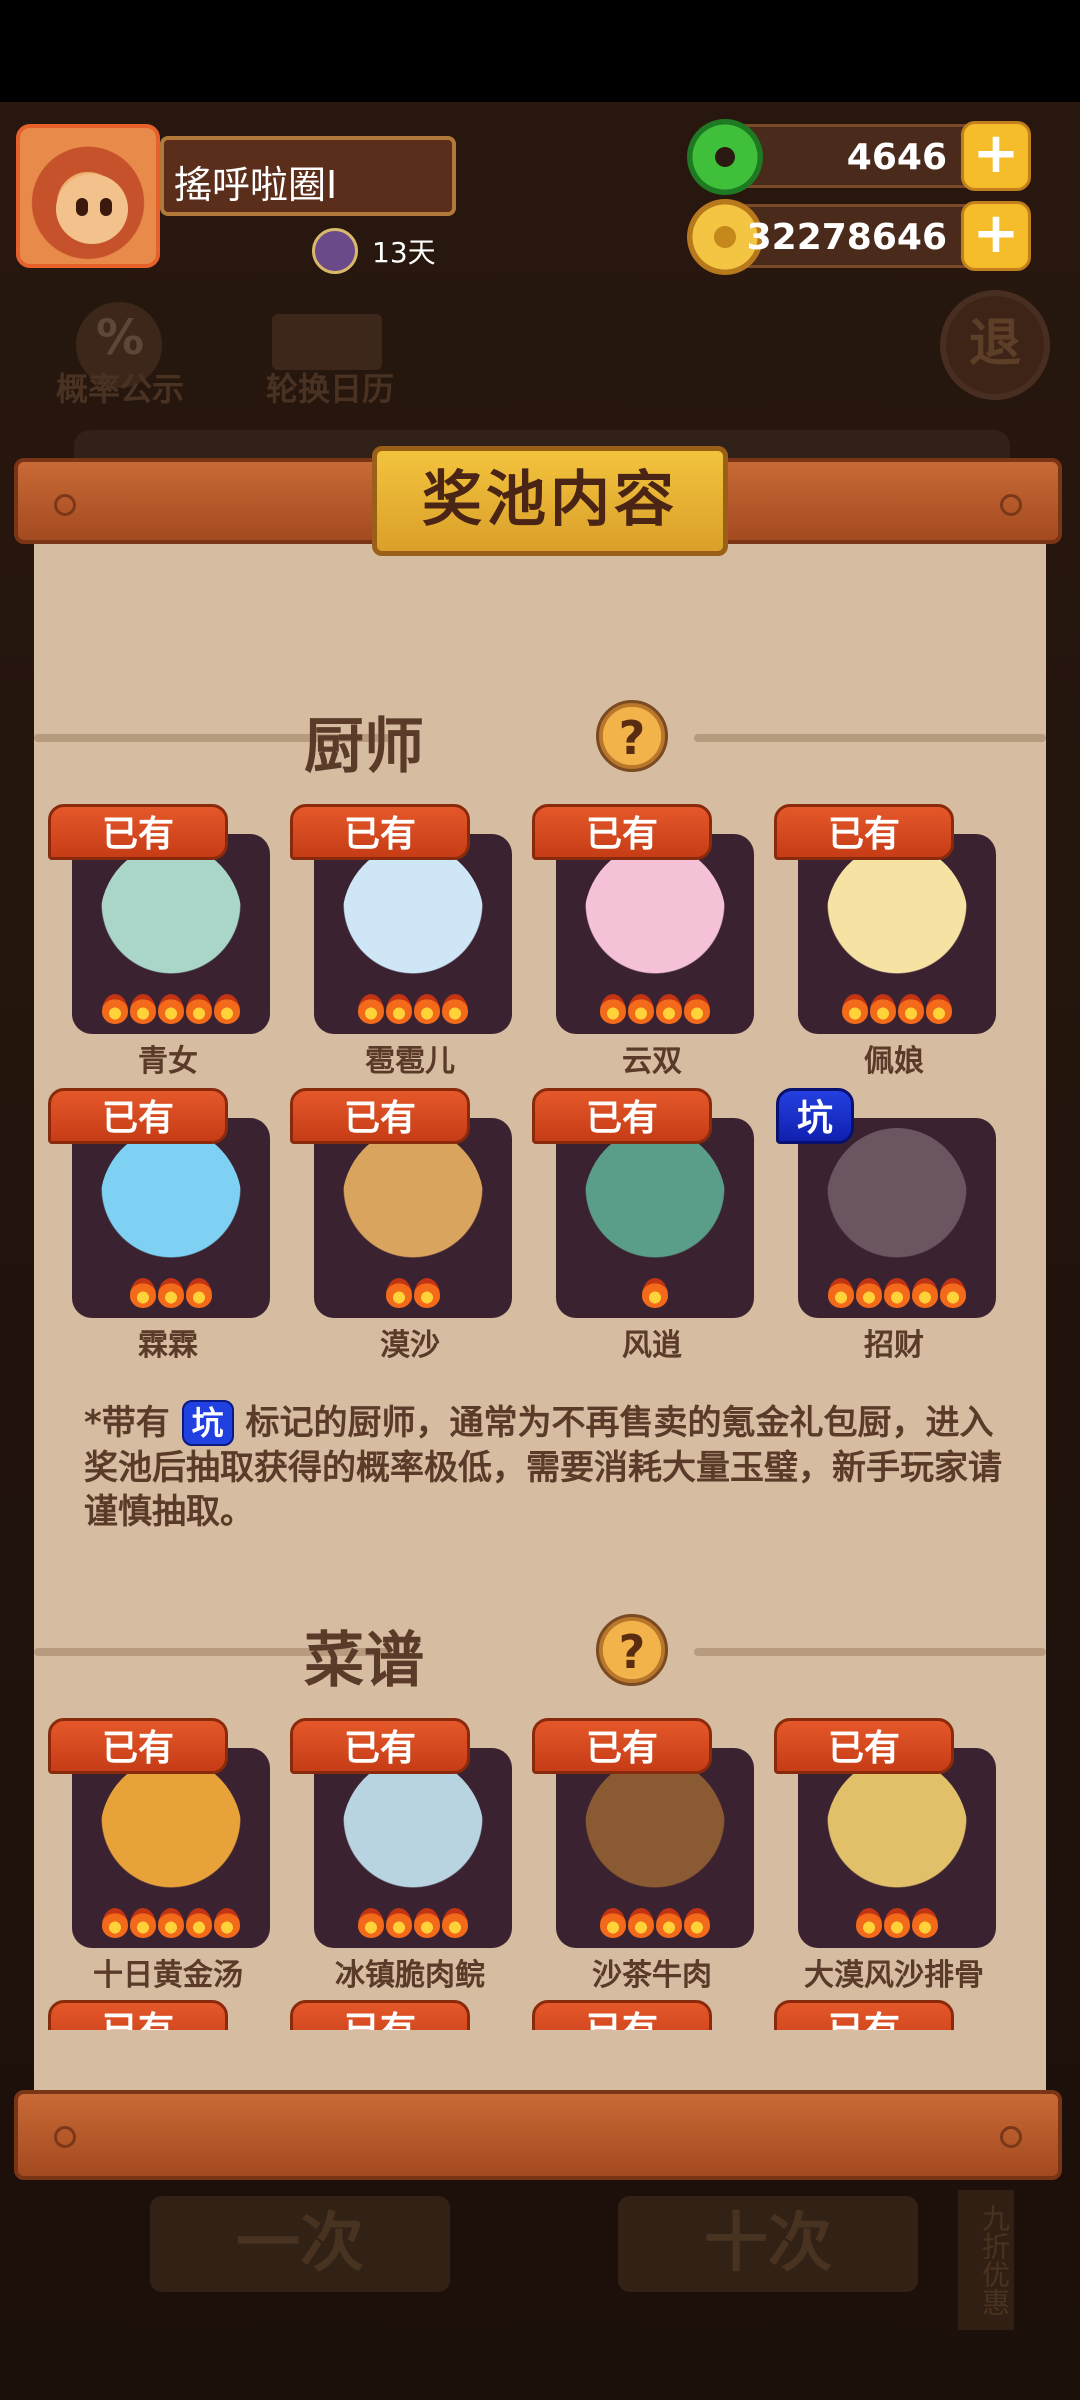 This screenshot has width=1080, height=2400. What do you see at coordinates (410, 1975) in the screenshot?
I see `recipe-name: 冰镇脆肉鲩` at bounding box center [410, 1975].